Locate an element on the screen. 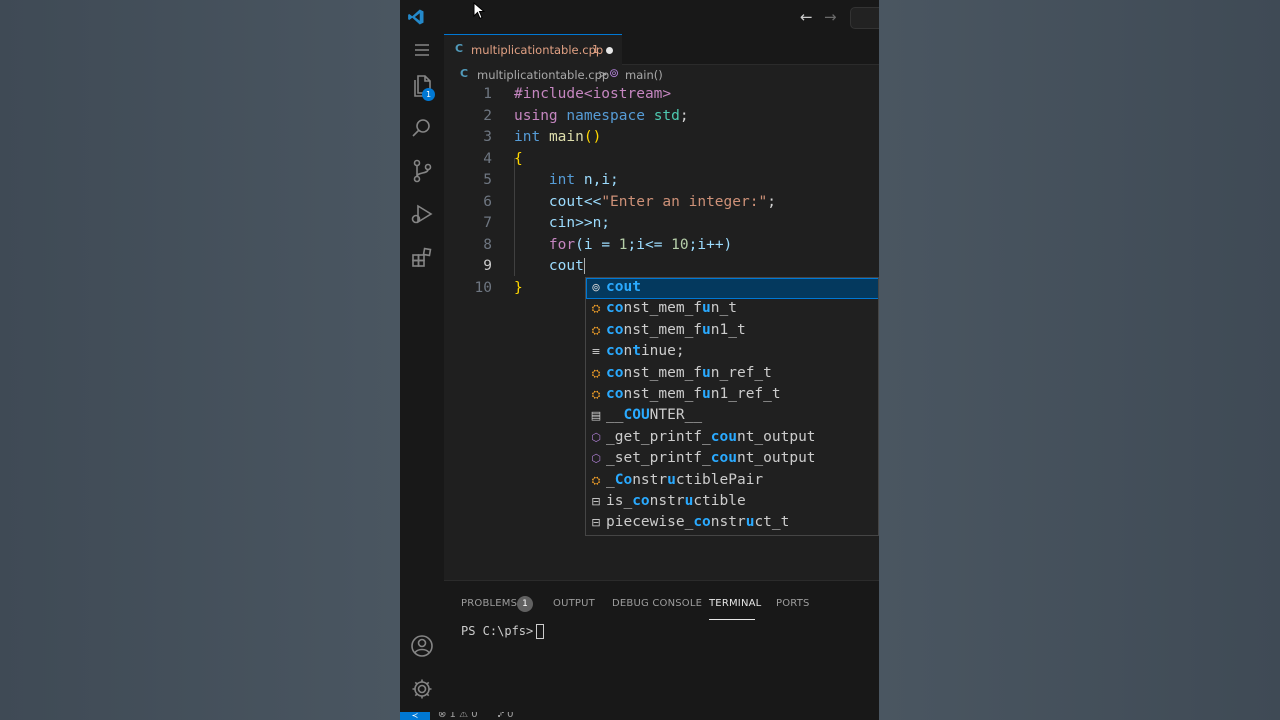 The width and height of the screenshot is (1280, 720). suggestion-text: _ is located at coordinates (610, 479).